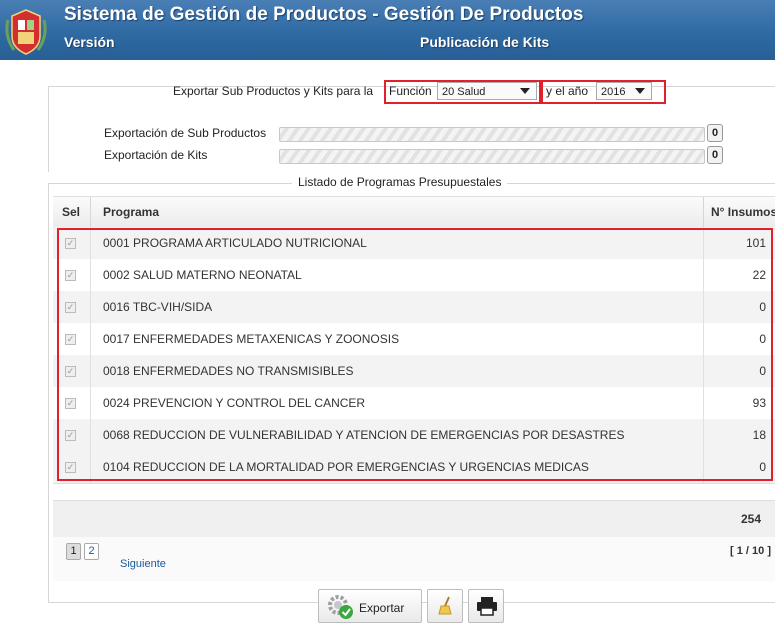 This screenshot has height=625, width=775. I want to click on gear-check-icon, so click(340, 607).